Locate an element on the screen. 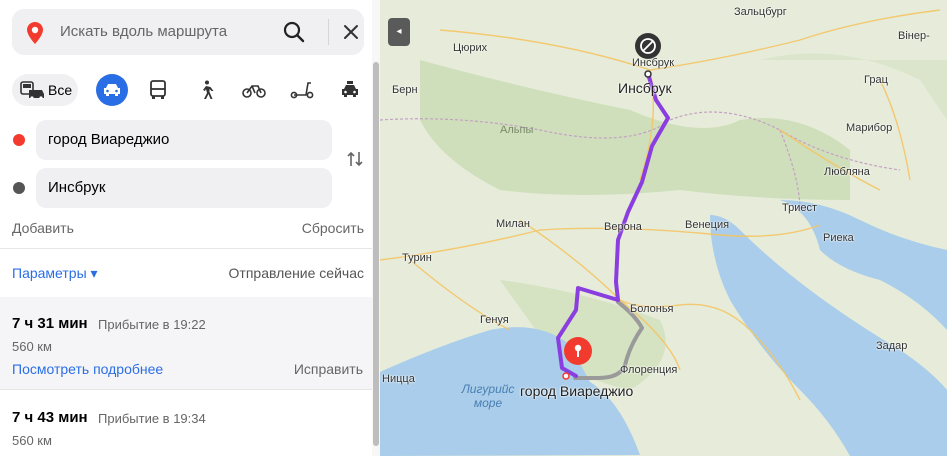 This screenshot has height=456, width=947. bicycle-icon is located at coordinates (254, 91).